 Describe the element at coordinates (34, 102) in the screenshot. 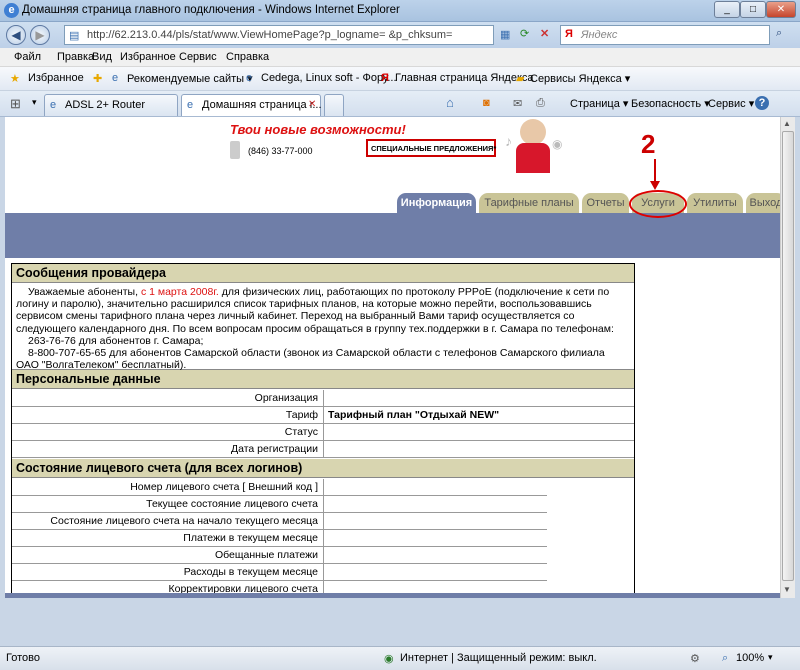

I see `tab-list-icon: ▾` at that location.